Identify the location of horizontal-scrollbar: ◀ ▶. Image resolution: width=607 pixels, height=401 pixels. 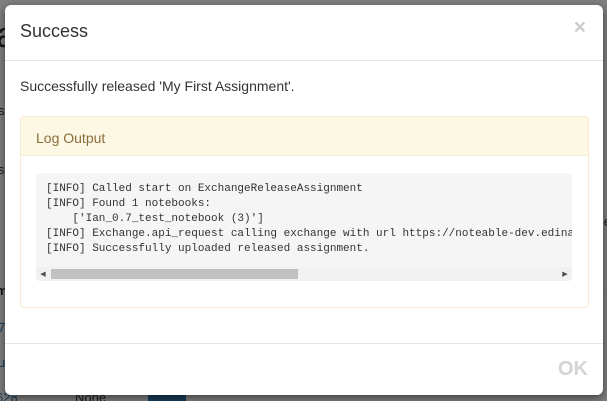
(304, 274).